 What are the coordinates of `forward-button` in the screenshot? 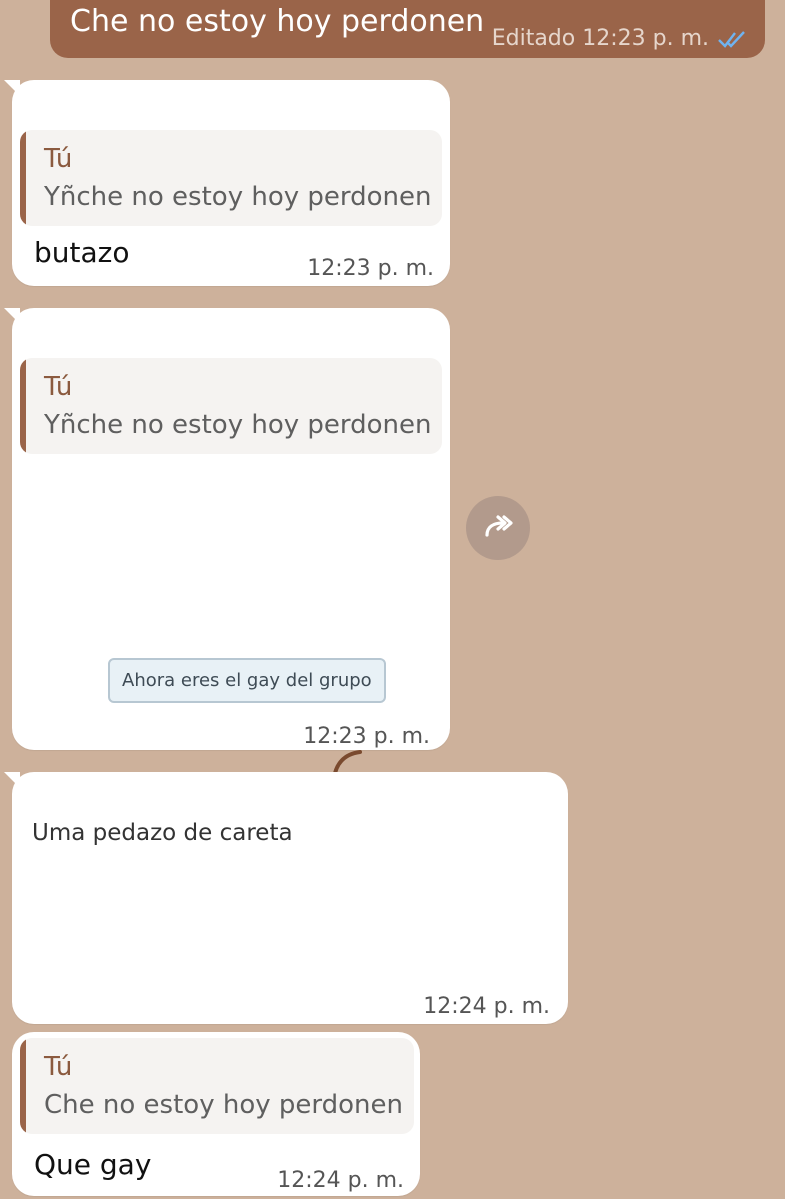 It's located at (498, 528).